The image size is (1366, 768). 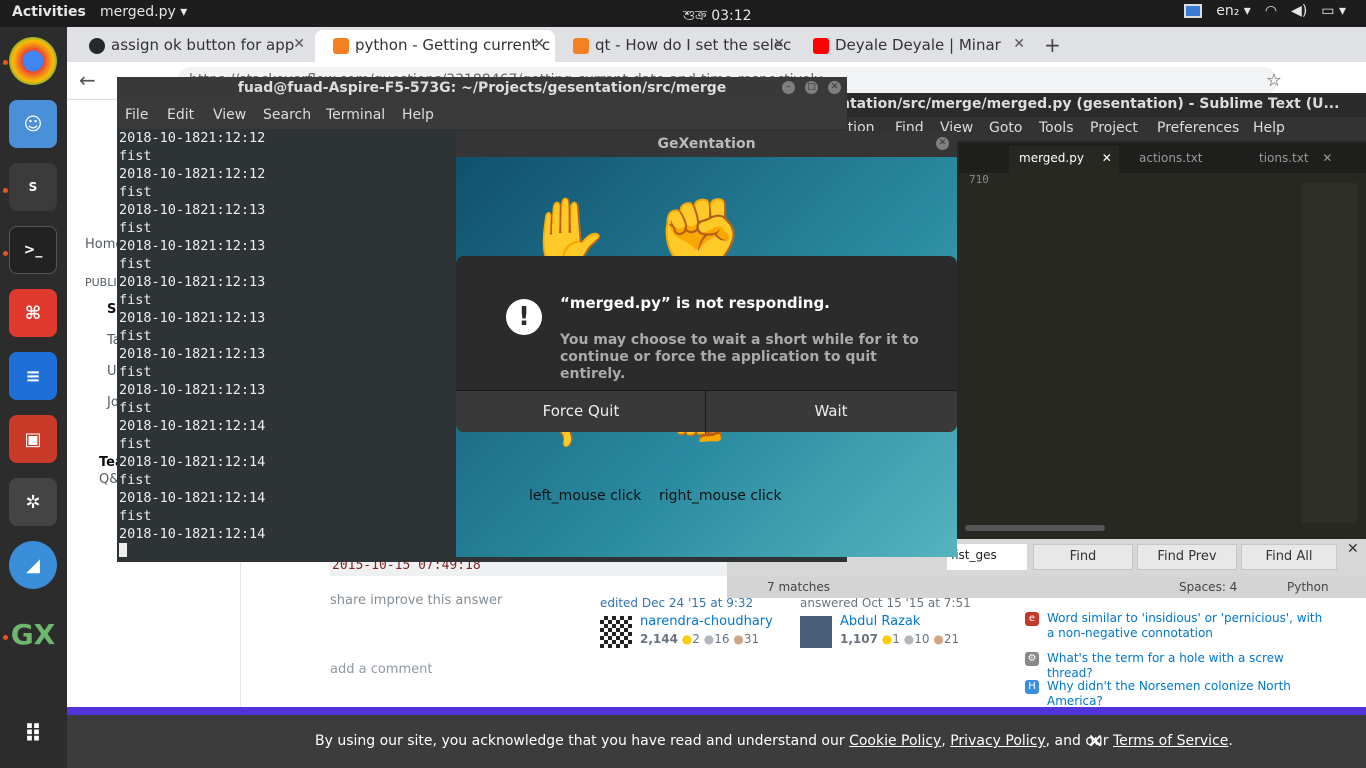 I want to click on menu-preferences: Preferences, so click(x=1198, y=128).